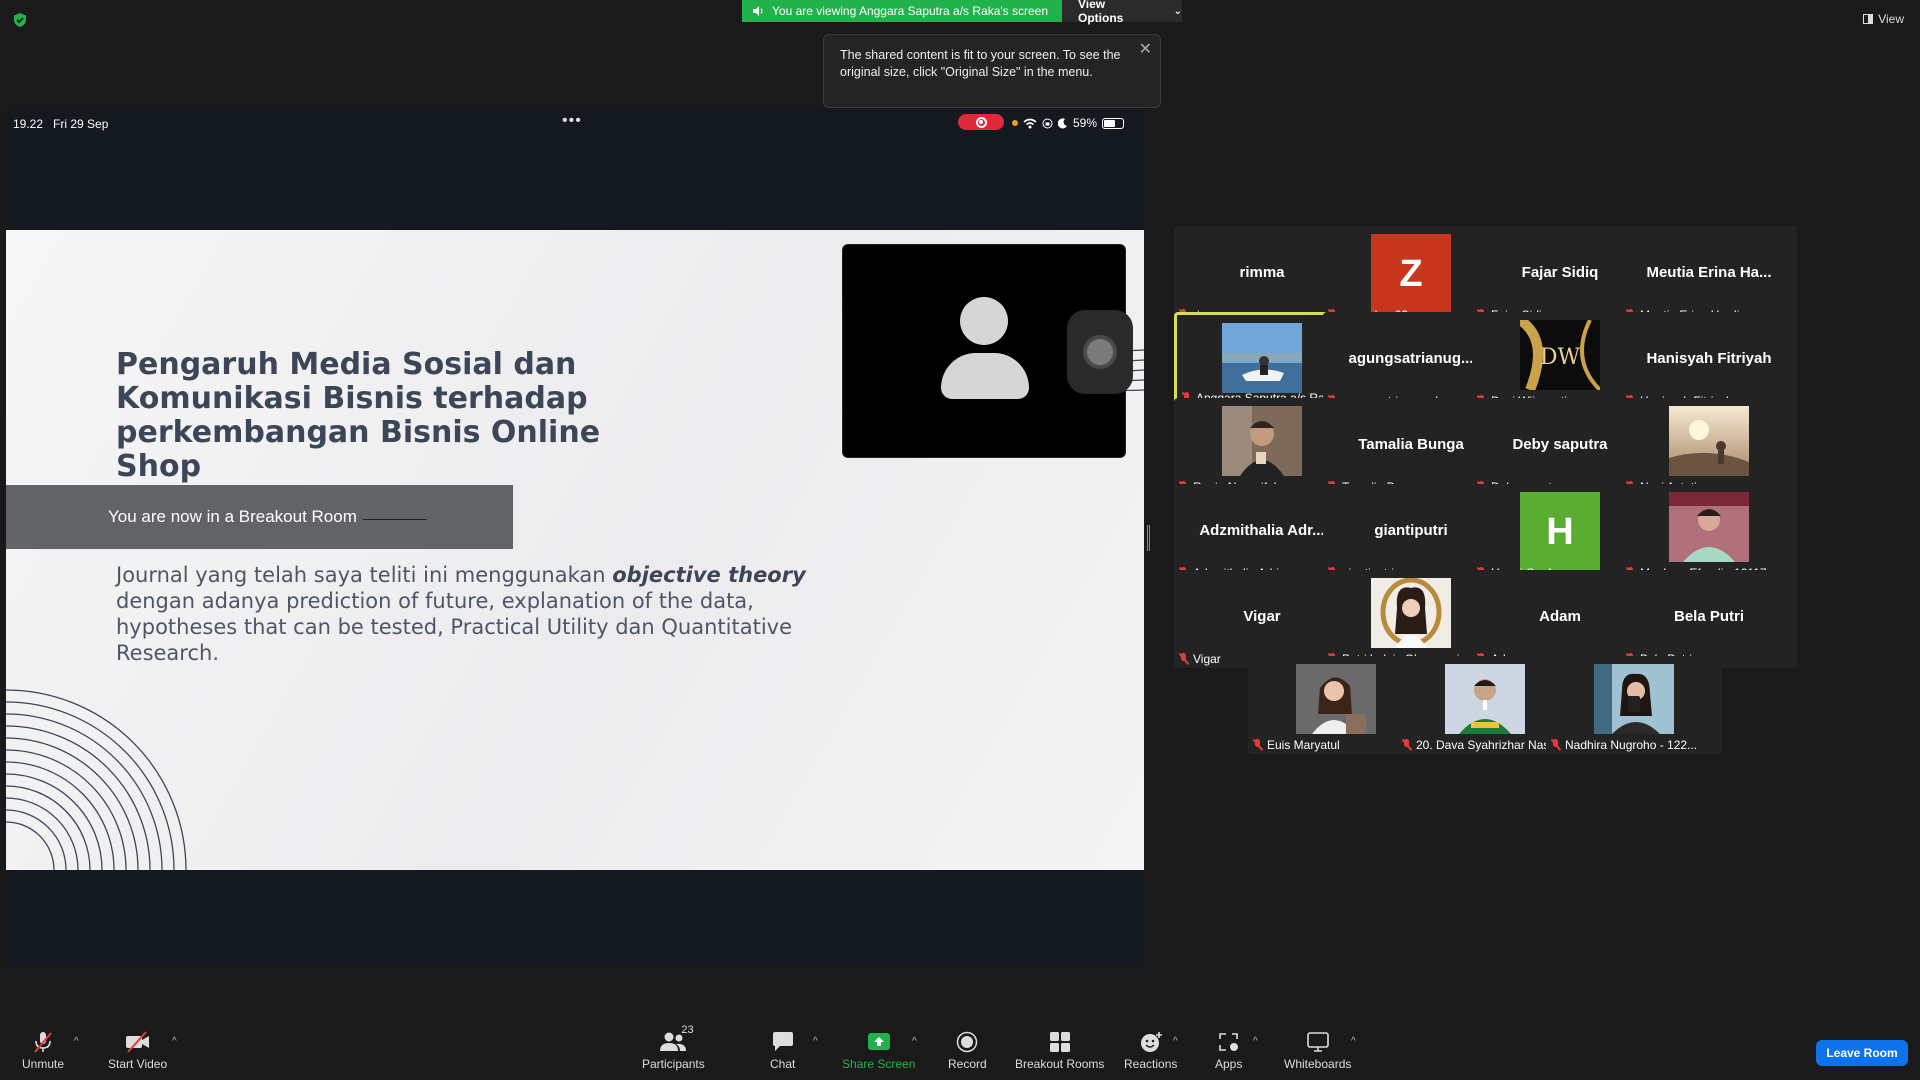  I want to click on start-video-button: Start Video, so click(137, 1050).